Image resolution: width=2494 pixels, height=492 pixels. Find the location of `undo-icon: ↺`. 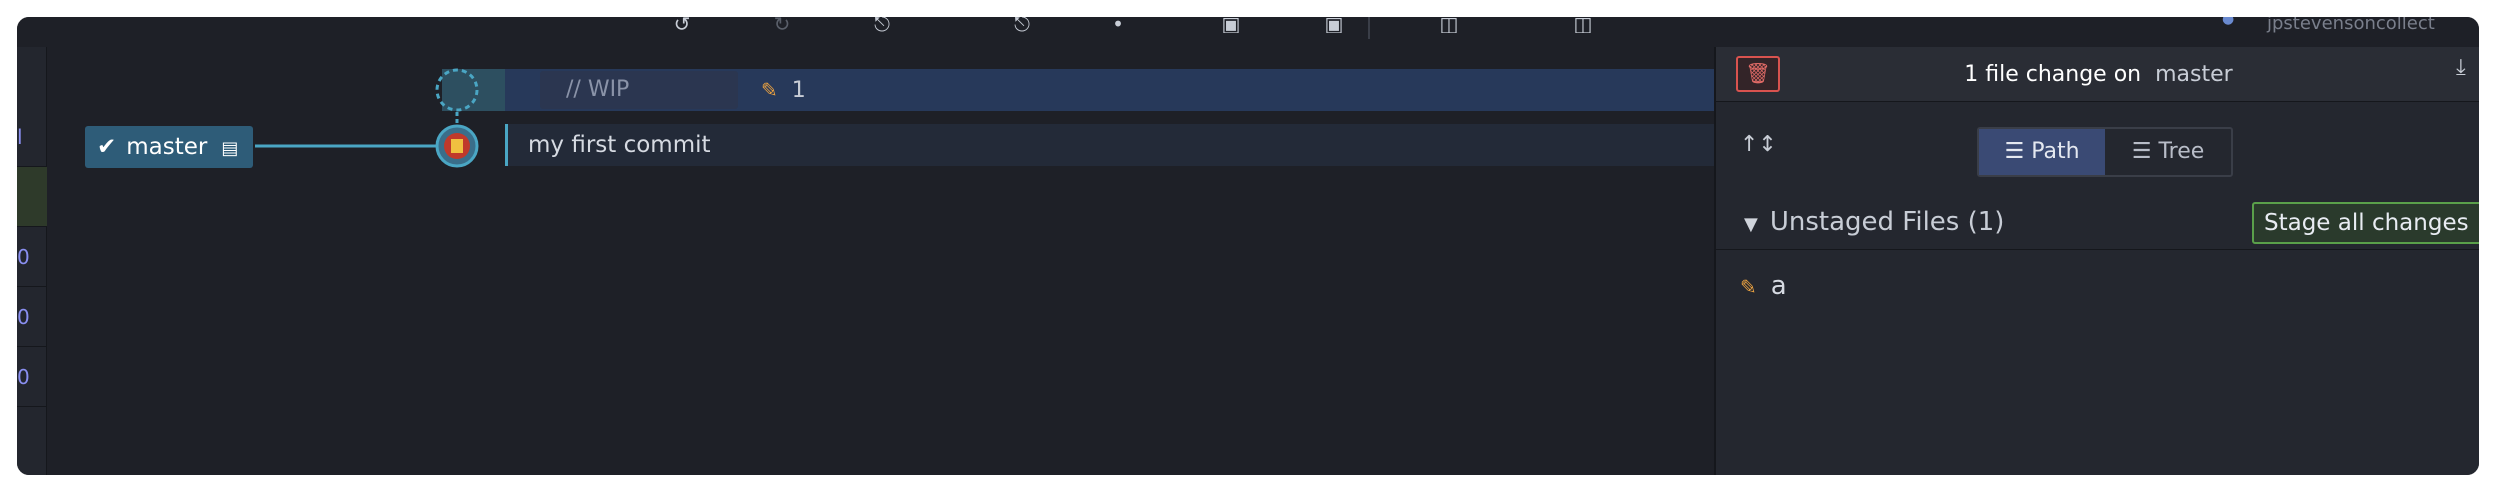

undo-icon: ↺ is located at coordinates (682, 25).